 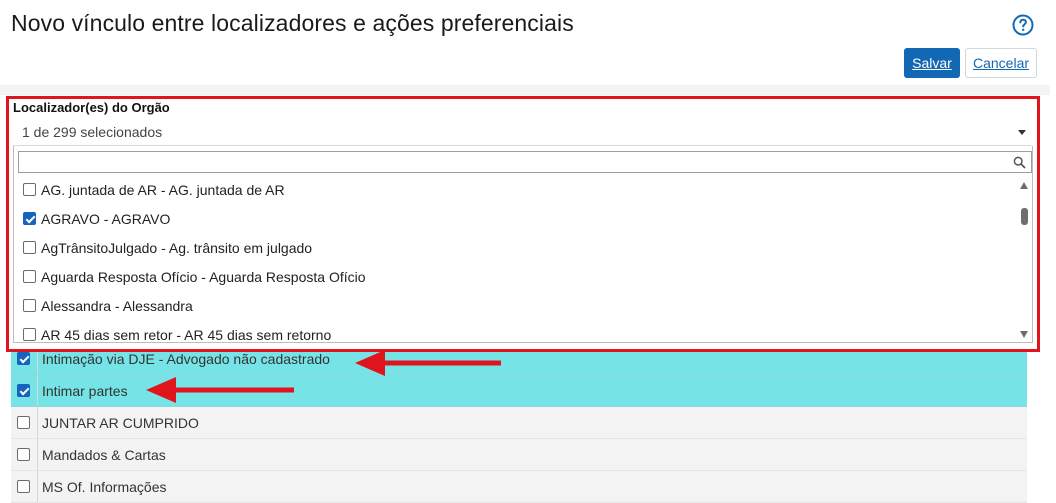 I want to click on table-row: JUNTAR AR CUMPRIDO, so click(x=519, y=423).